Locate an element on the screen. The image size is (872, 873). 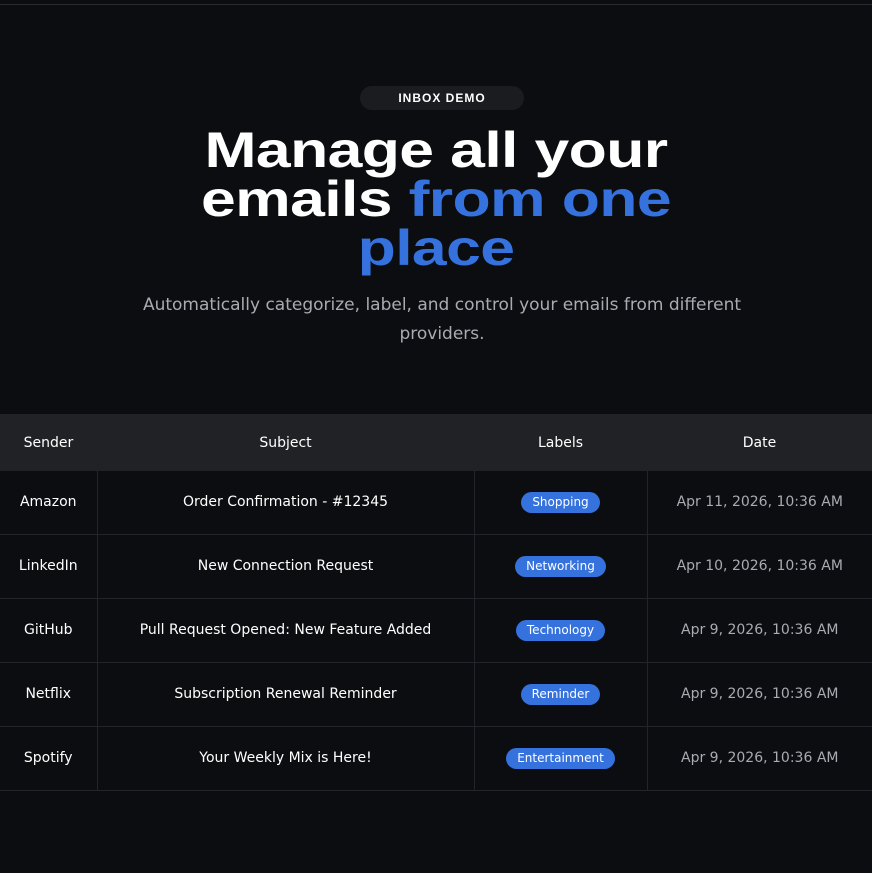
label-badge: Entertainment is located at coordinates (560, 758).